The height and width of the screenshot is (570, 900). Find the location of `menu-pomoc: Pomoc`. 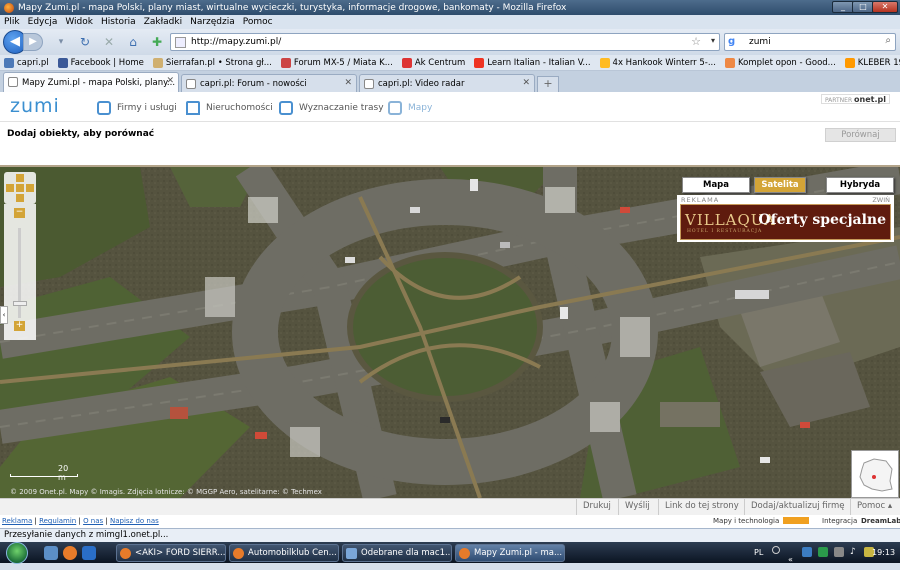

menu-pomoc: Pomoc is located at coordinates (258, 22).